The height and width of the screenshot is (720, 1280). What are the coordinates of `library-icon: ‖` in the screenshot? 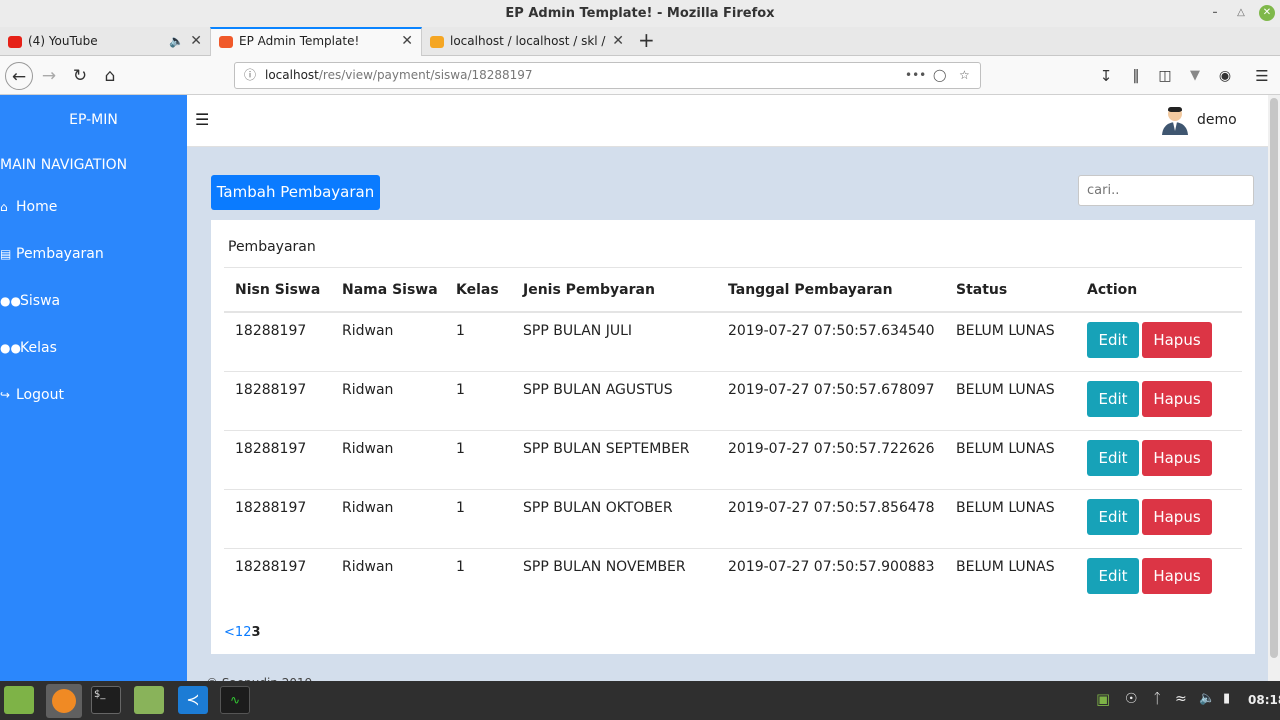 It's located at (1136, 76).